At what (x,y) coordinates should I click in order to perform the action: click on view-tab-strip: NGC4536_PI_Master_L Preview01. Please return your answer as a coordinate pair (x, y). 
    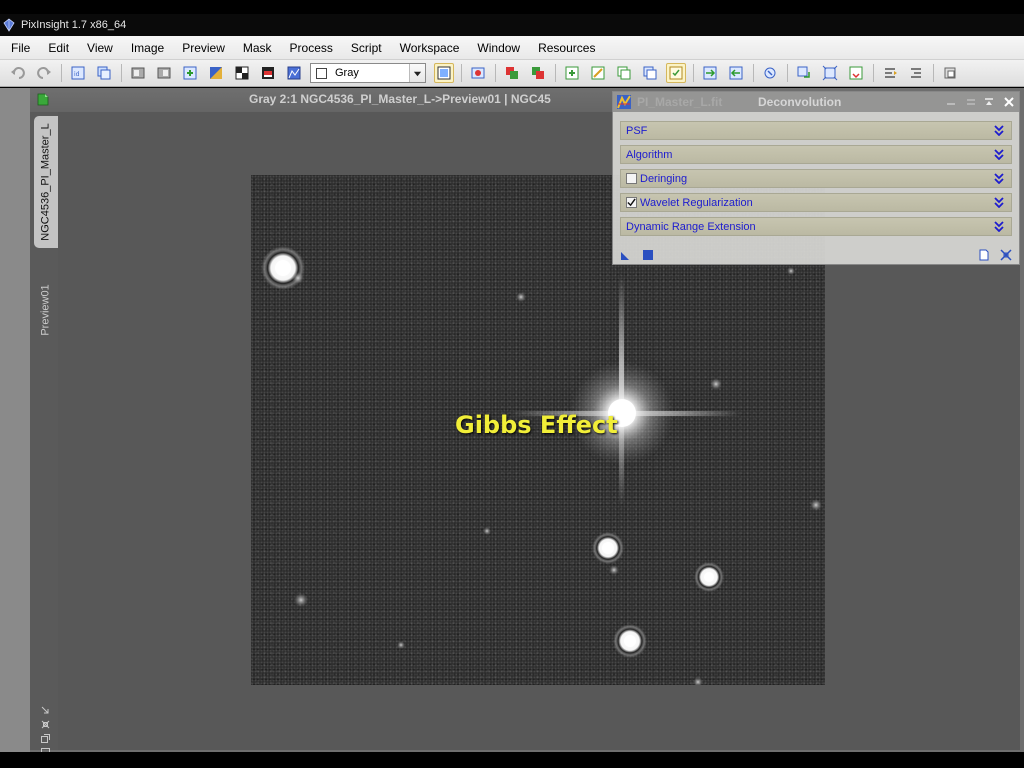
    Looking at the image, I should click on (44, 434).